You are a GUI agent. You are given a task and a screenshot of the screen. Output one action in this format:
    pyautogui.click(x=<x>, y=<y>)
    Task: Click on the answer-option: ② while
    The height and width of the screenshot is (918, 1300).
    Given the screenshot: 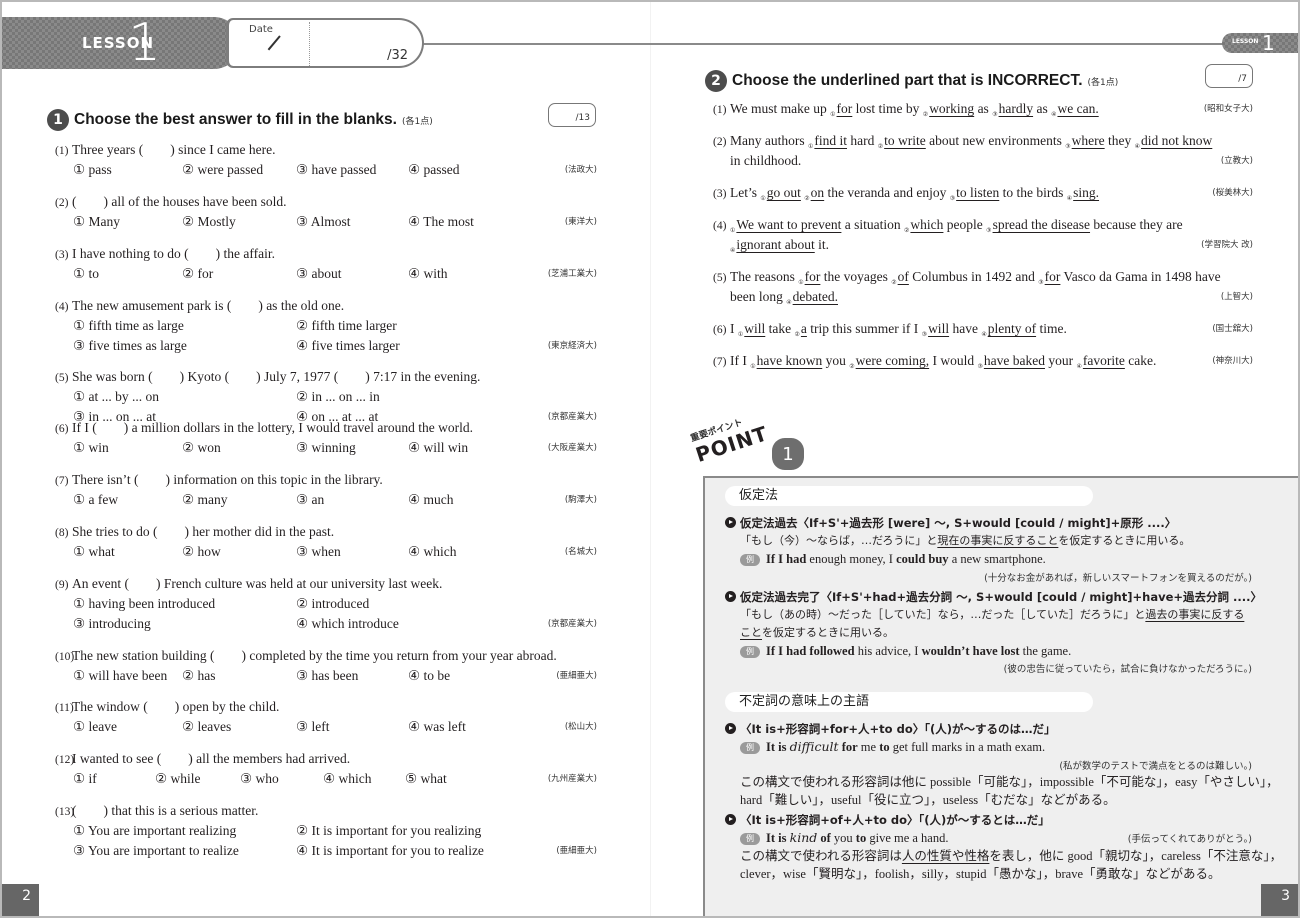 What is the action you would take?
    pyautogui.click(x=177, y=779)
    